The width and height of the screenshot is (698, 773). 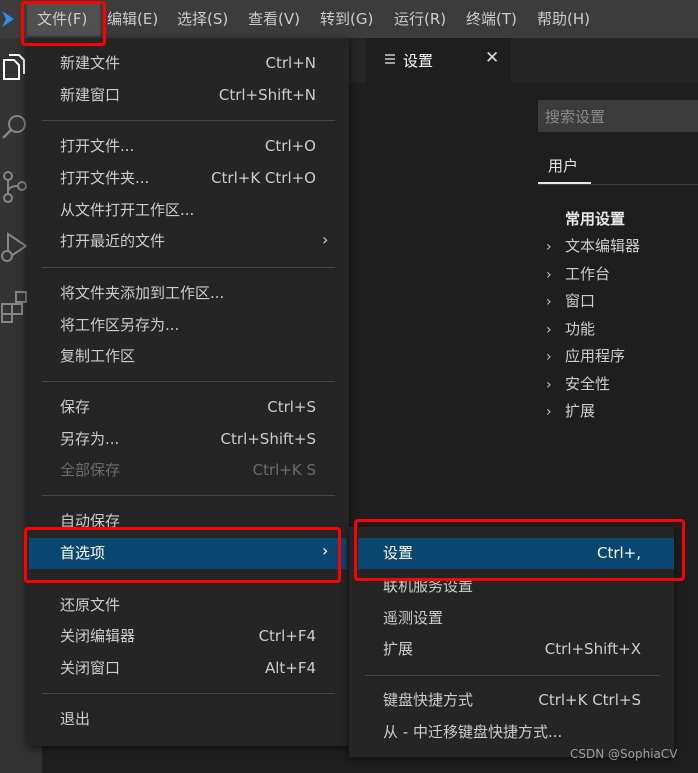 I want to click on menu-item-open-recent: 打开最近的文件, so click(x=188, y=241).